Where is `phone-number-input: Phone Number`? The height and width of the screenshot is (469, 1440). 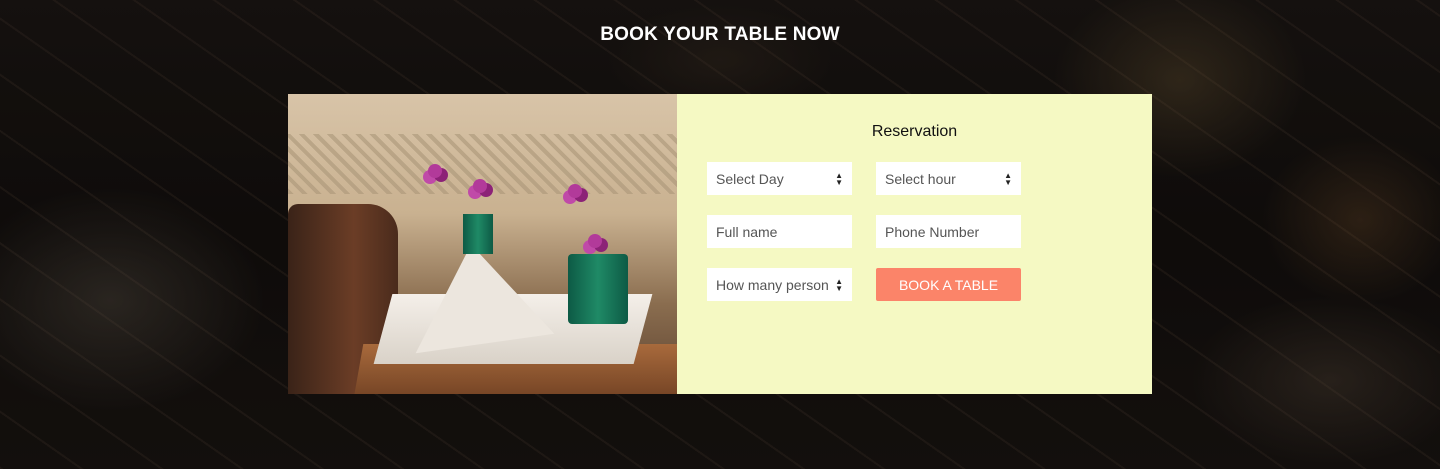 phone-number-input: Phone Number is located at coordinates (948, 231).